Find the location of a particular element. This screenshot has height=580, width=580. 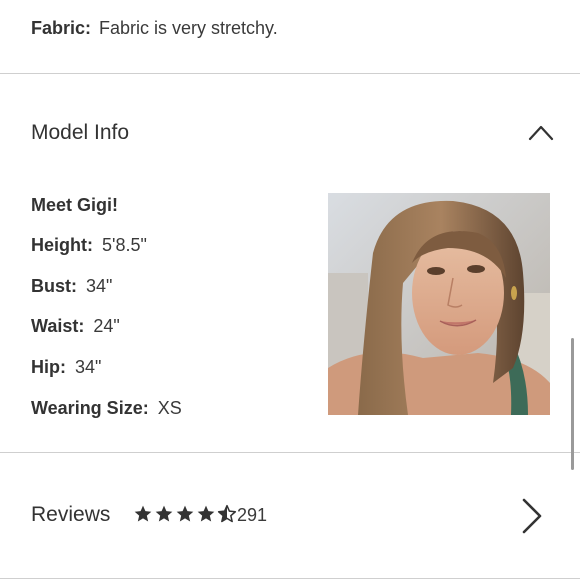

star-half-icon is located at coordinates (227, 513).